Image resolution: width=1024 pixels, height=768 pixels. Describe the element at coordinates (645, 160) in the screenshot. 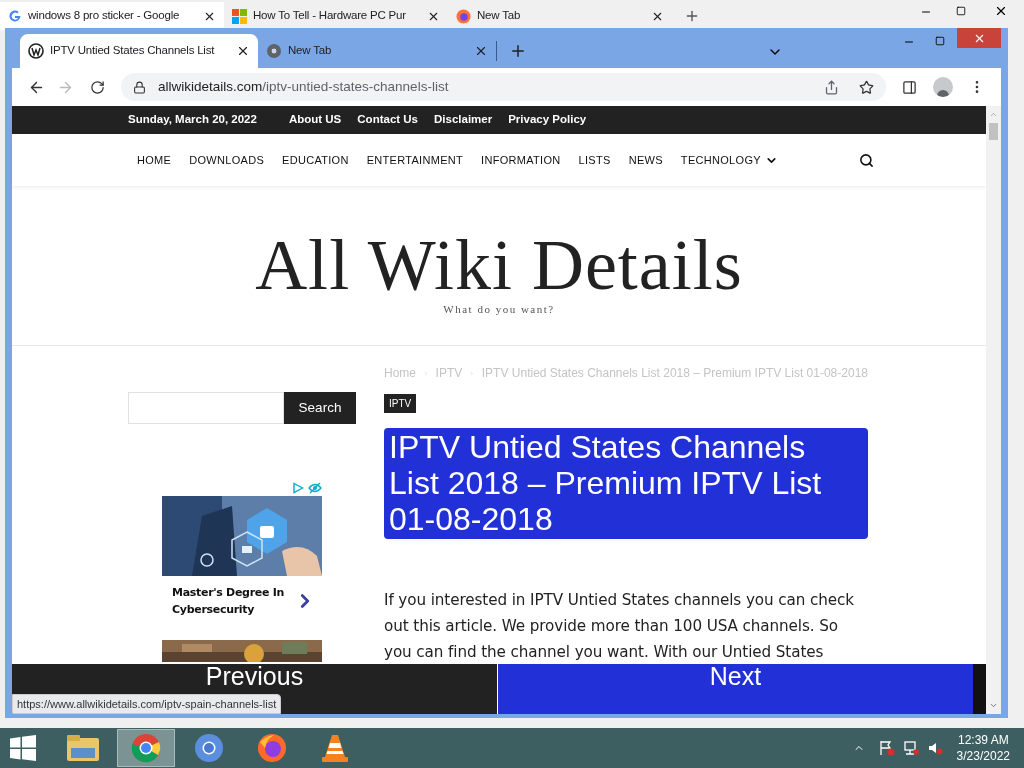

I see `nav-link: NEWS` at that location.